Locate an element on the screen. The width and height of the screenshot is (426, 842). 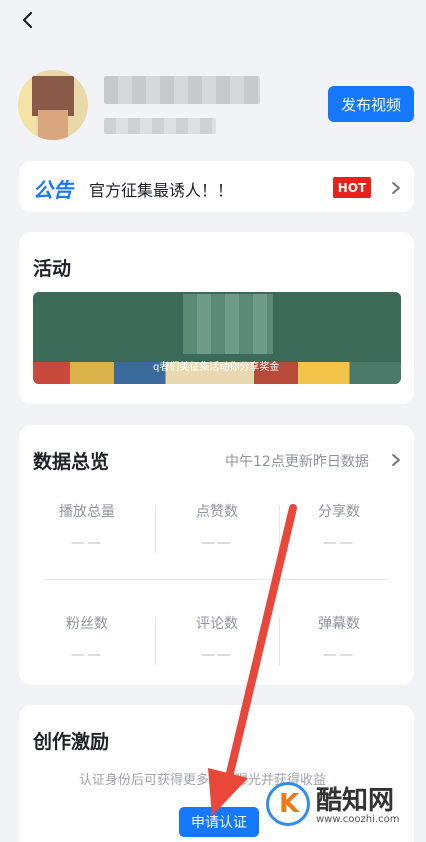
hot-badge: HOT is located at coordinates (352, 187).